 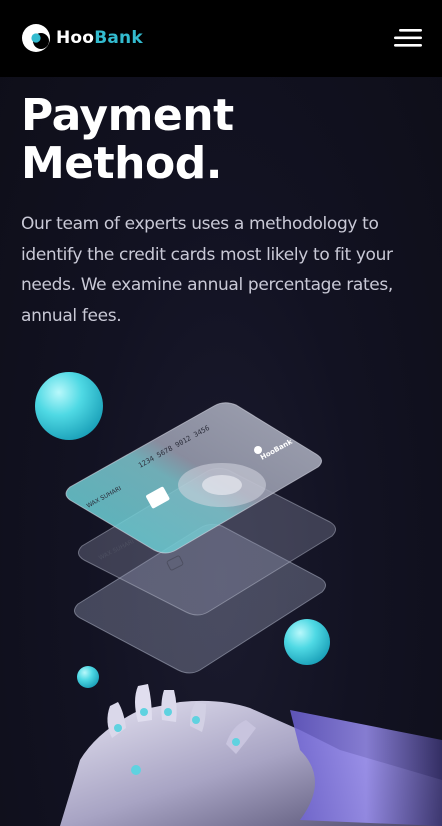 I want to click on hamburger-menu-icon, so click(x=408, y=38).